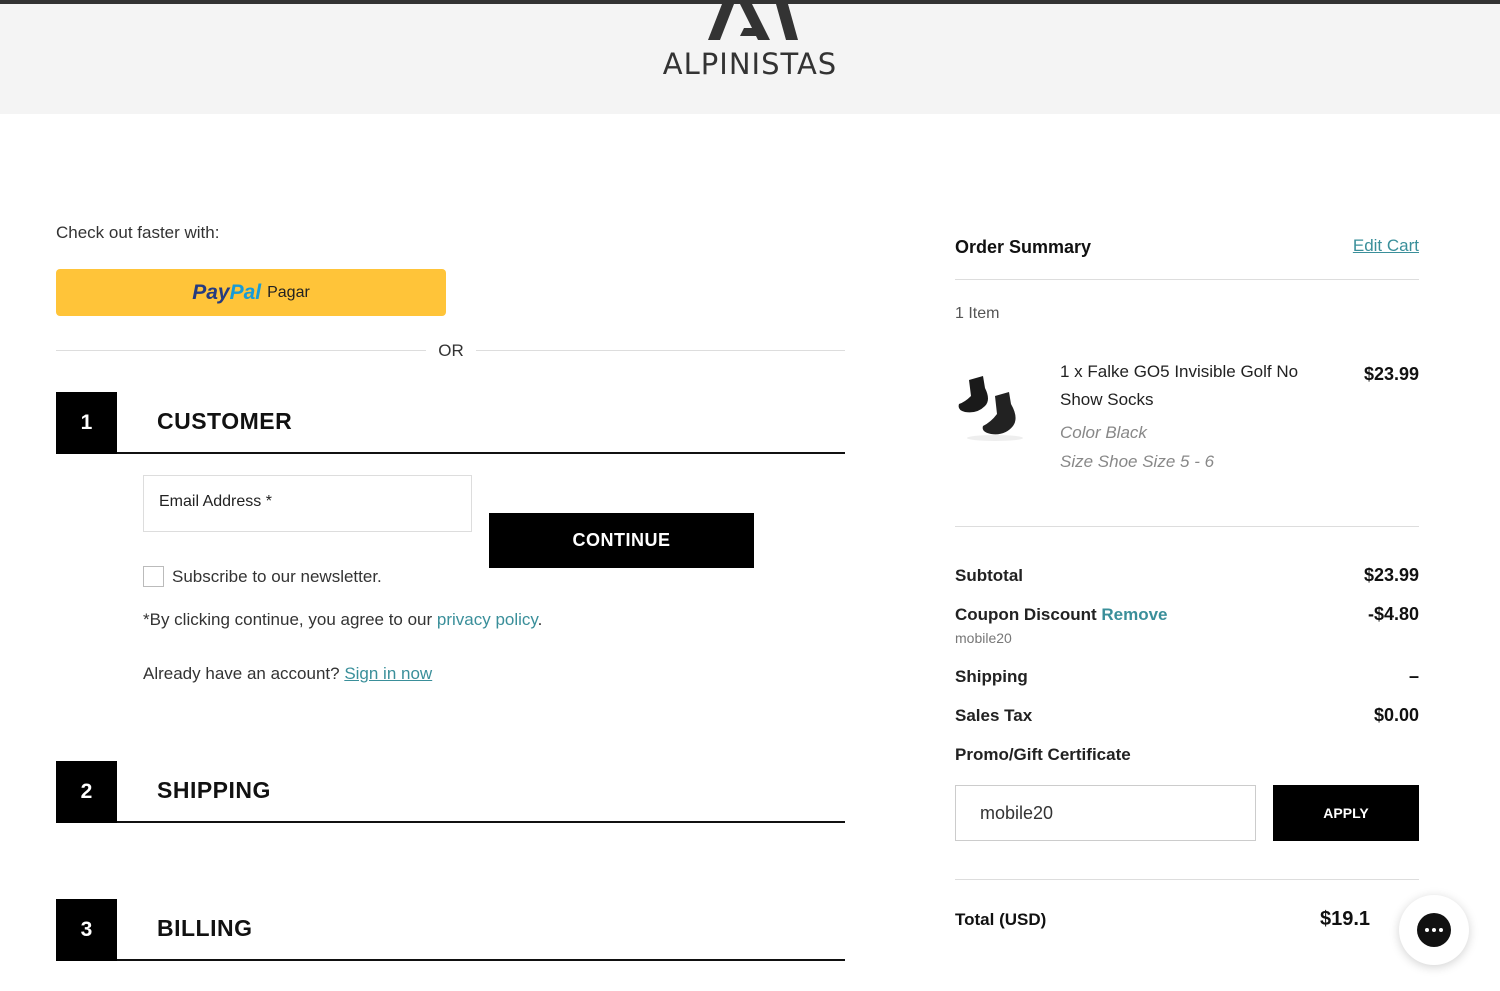 This screenshot has width=1500, height=991. What do you see at coordinates (290, 619) in the screenshot?
I see `agree-prefix: *By clicking continue, you agree to our` at bounding box center [290, 619].